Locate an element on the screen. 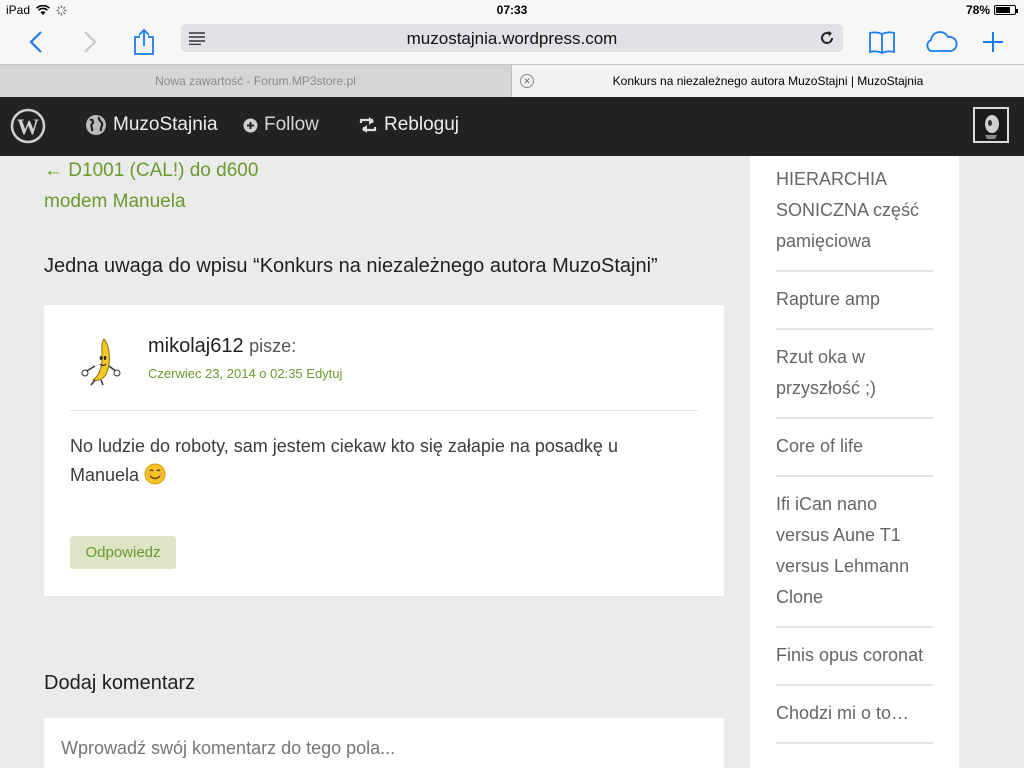  bookmarks-icon is located at coordinates (882, 42).